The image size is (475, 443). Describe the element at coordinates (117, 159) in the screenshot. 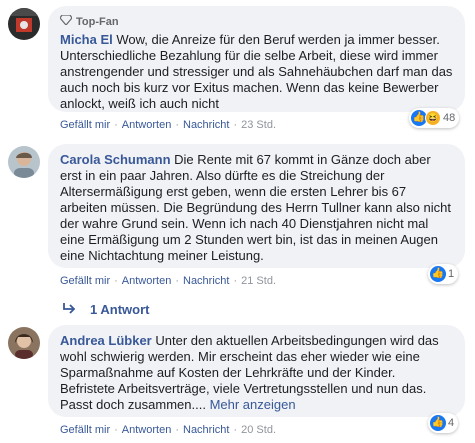

I see `comment-author: Carola Schumann` at that location.